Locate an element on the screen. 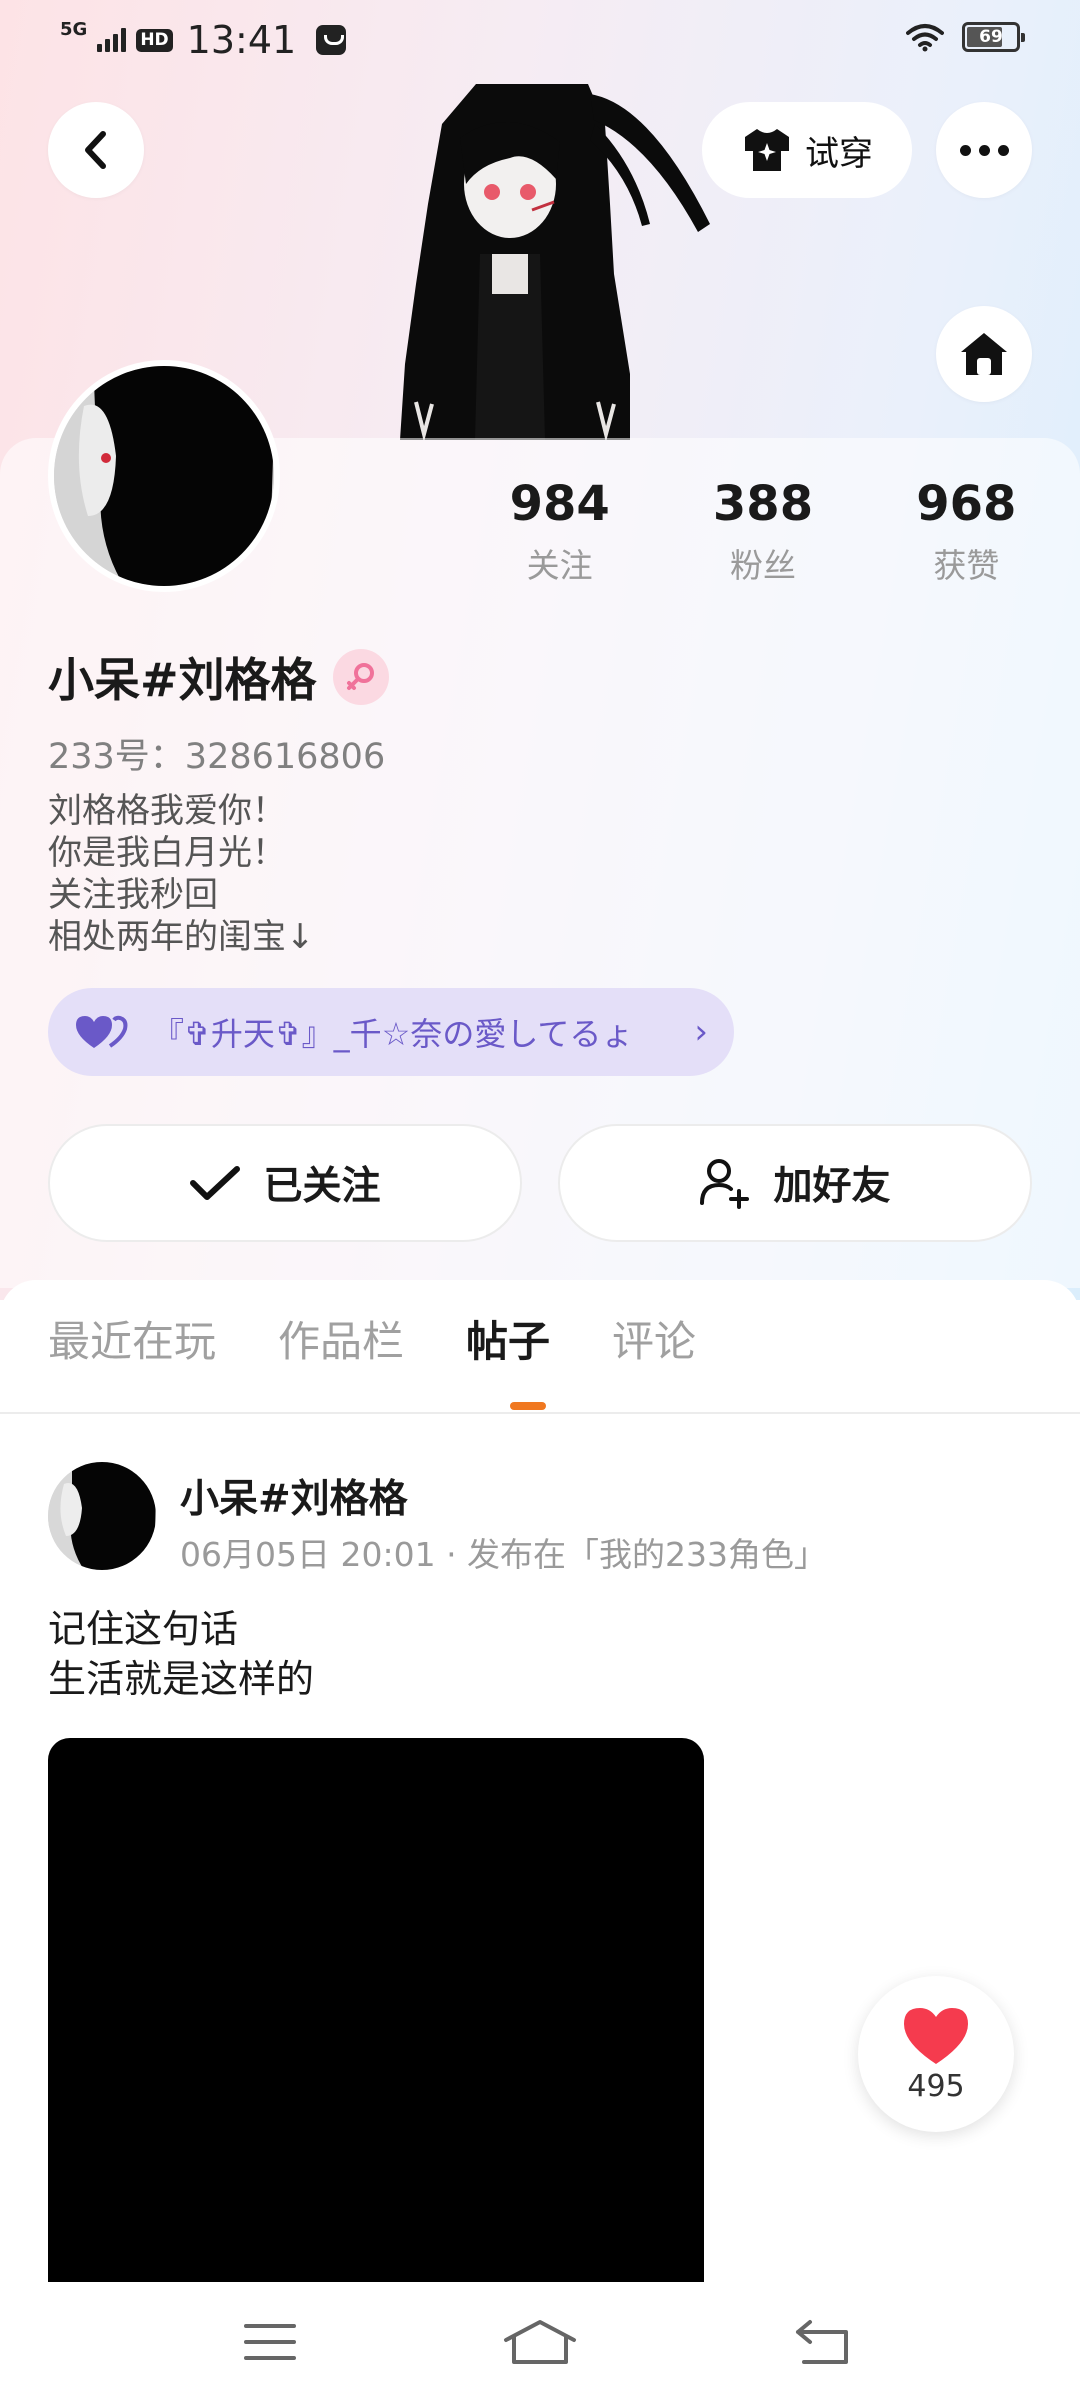 The height and width of the screenshot is (2408, 1080). try-on-button: 试穿 is located at coordinates (807, 150).